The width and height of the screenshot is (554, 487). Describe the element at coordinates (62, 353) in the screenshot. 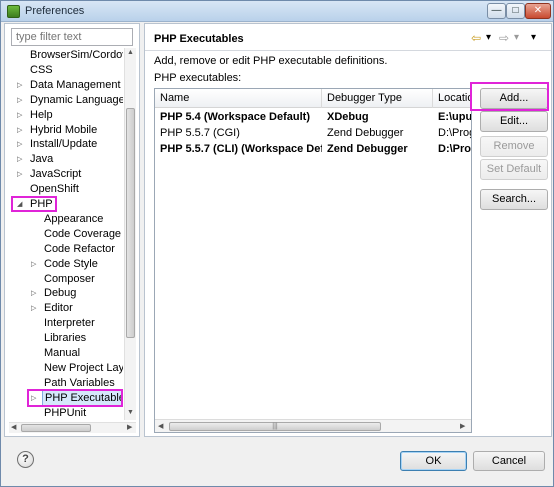

I see `tree-item-label: Manual` at that location.